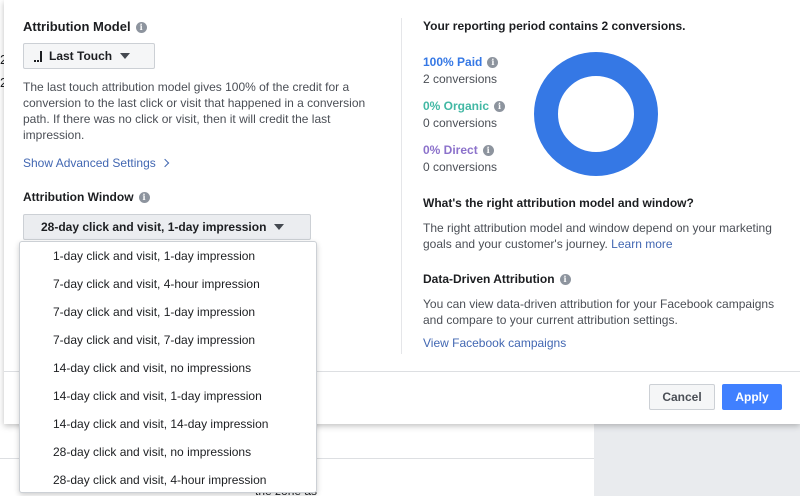 The height and width of the screenshot is (496, 800). Describe the element at coordinates (401, 186) in the screenshot. I see `column-divider` at that location.